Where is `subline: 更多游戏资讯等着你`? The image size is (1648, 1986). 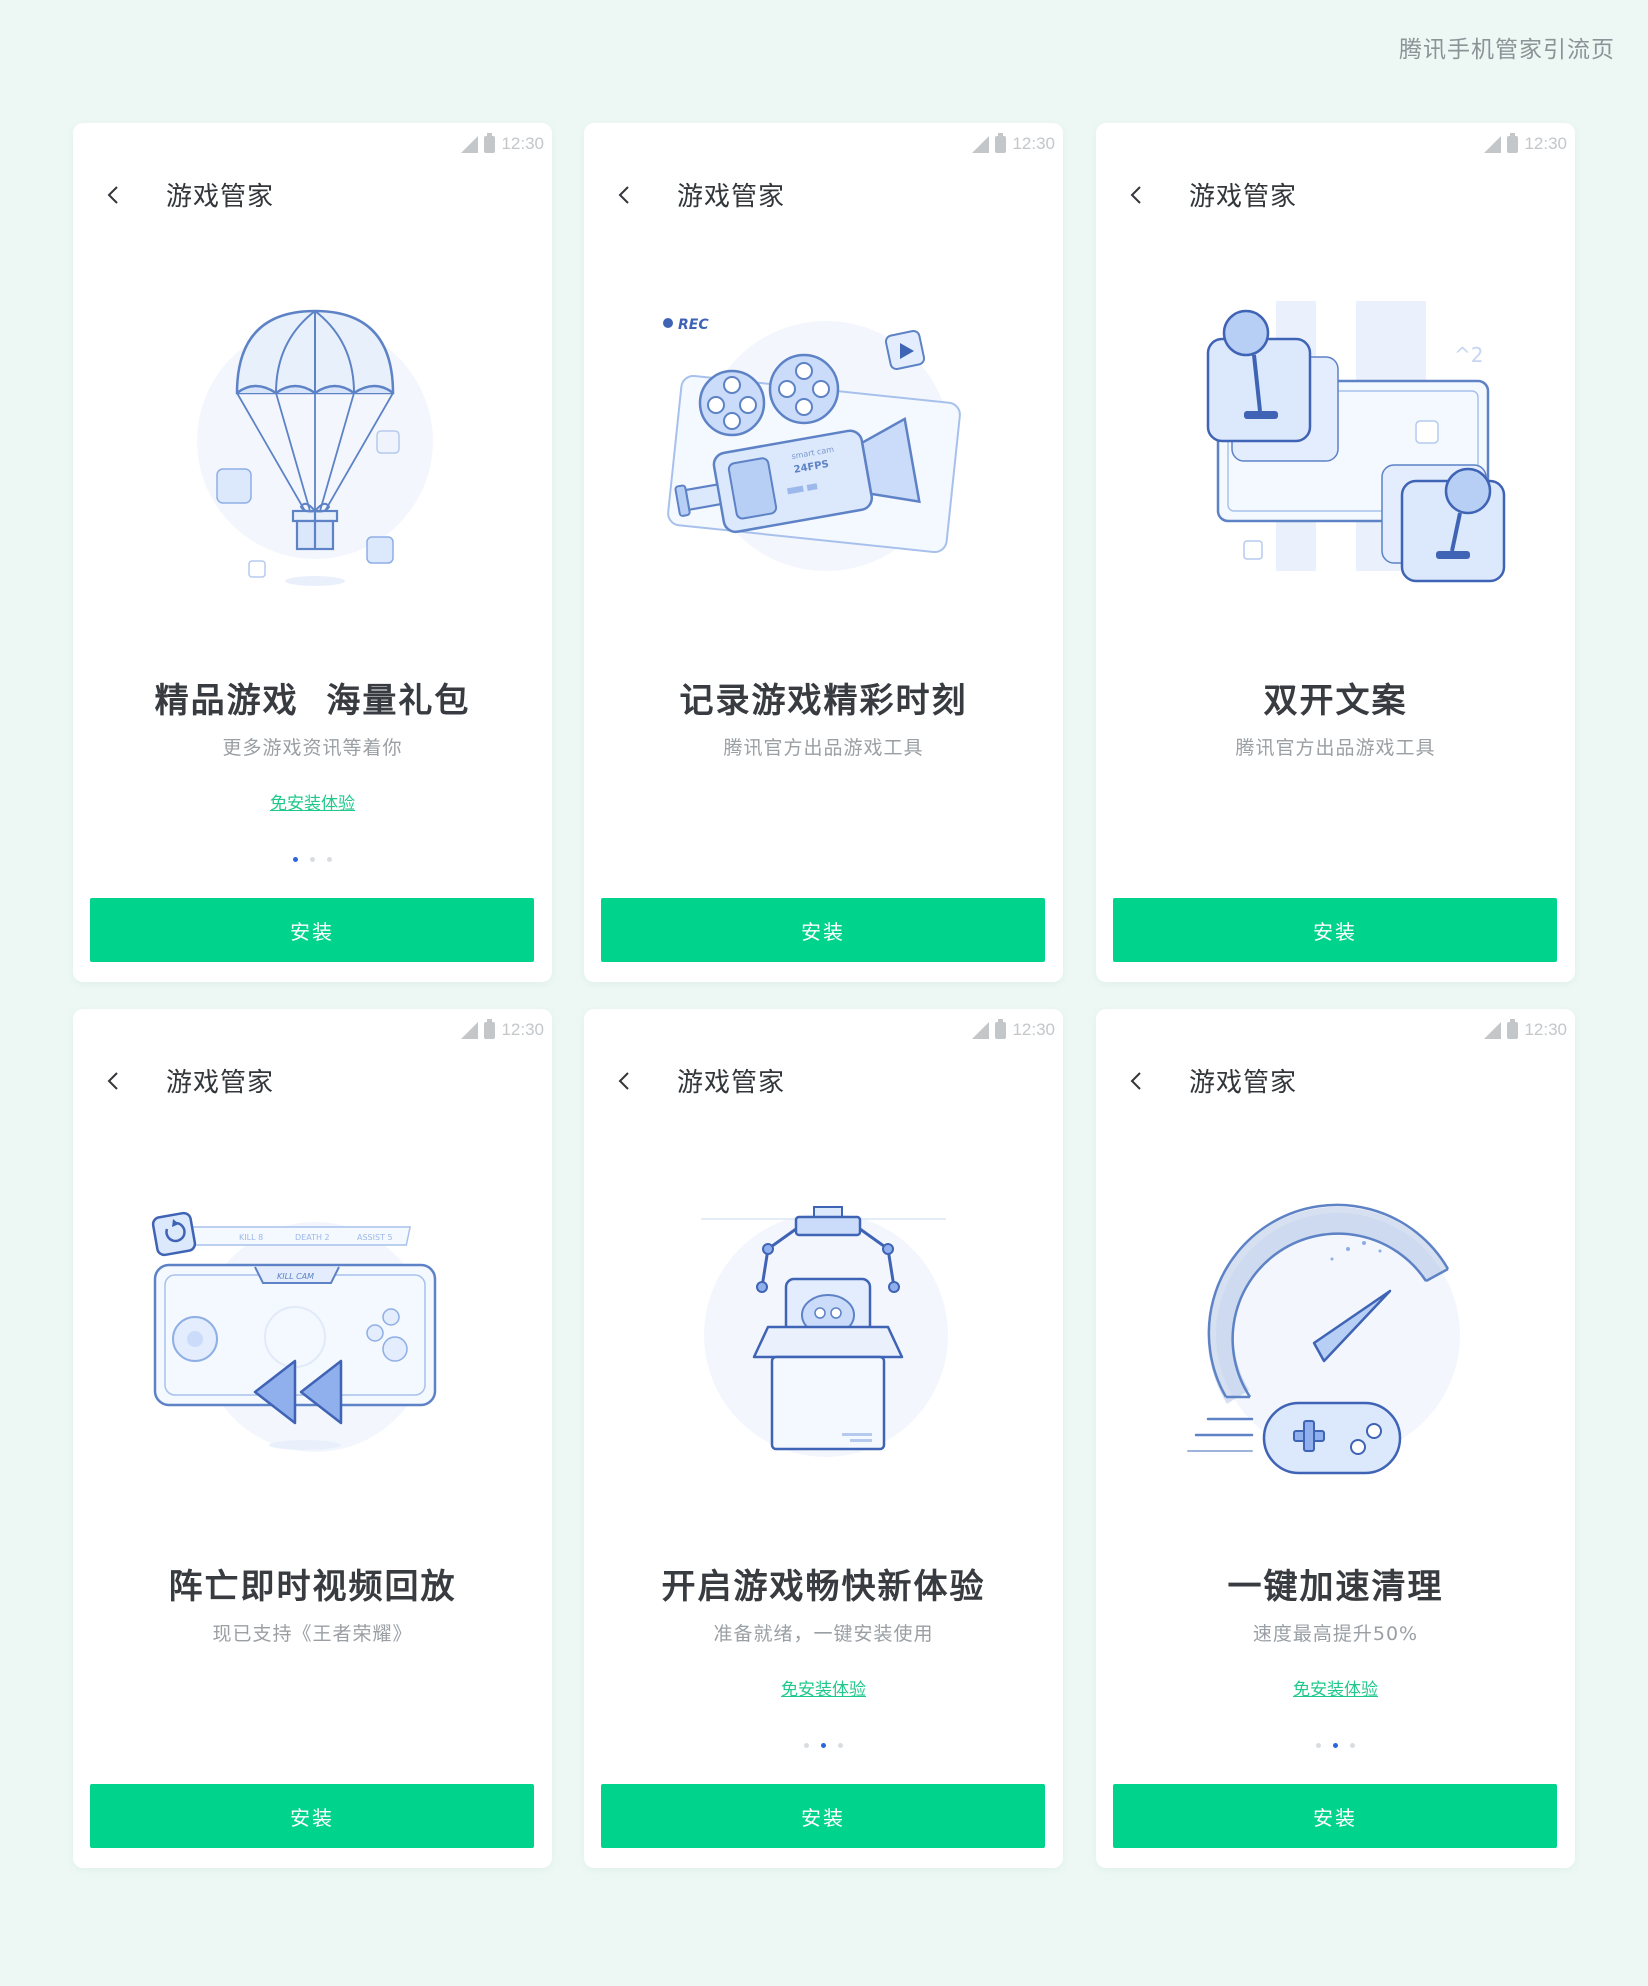
subline: 更多游戏资讯等着你 is located at coordinates (312, 748).